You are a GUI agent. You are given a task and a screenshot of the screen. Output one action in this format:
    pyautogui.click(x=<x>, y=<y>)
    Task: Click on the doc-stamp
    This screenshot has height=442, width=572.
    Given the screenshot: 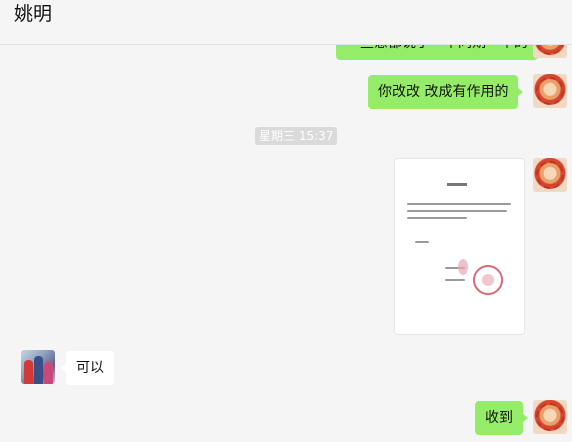 What is the action you would take?
    pyautogui.click(x=488, y=280)
    